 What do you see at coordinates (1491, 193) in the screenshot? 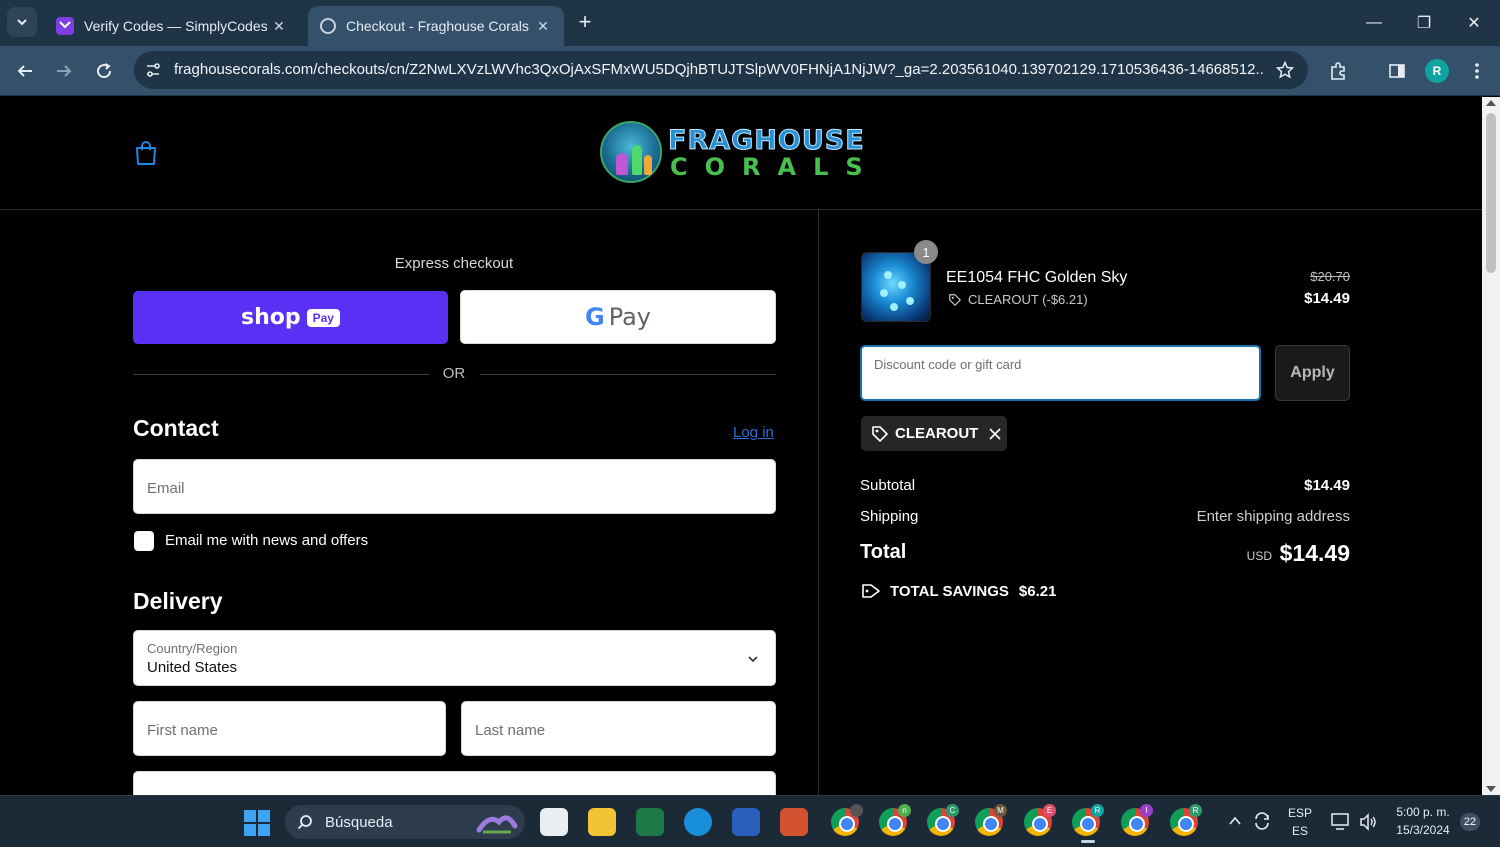
I see `scrollbar-thumb` at bounding box center [1491, 193].